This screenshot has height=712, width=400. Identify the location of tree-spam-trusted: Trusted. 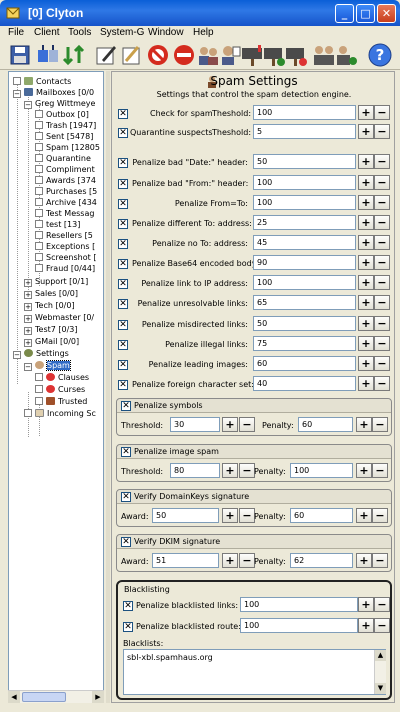
(61, 401).